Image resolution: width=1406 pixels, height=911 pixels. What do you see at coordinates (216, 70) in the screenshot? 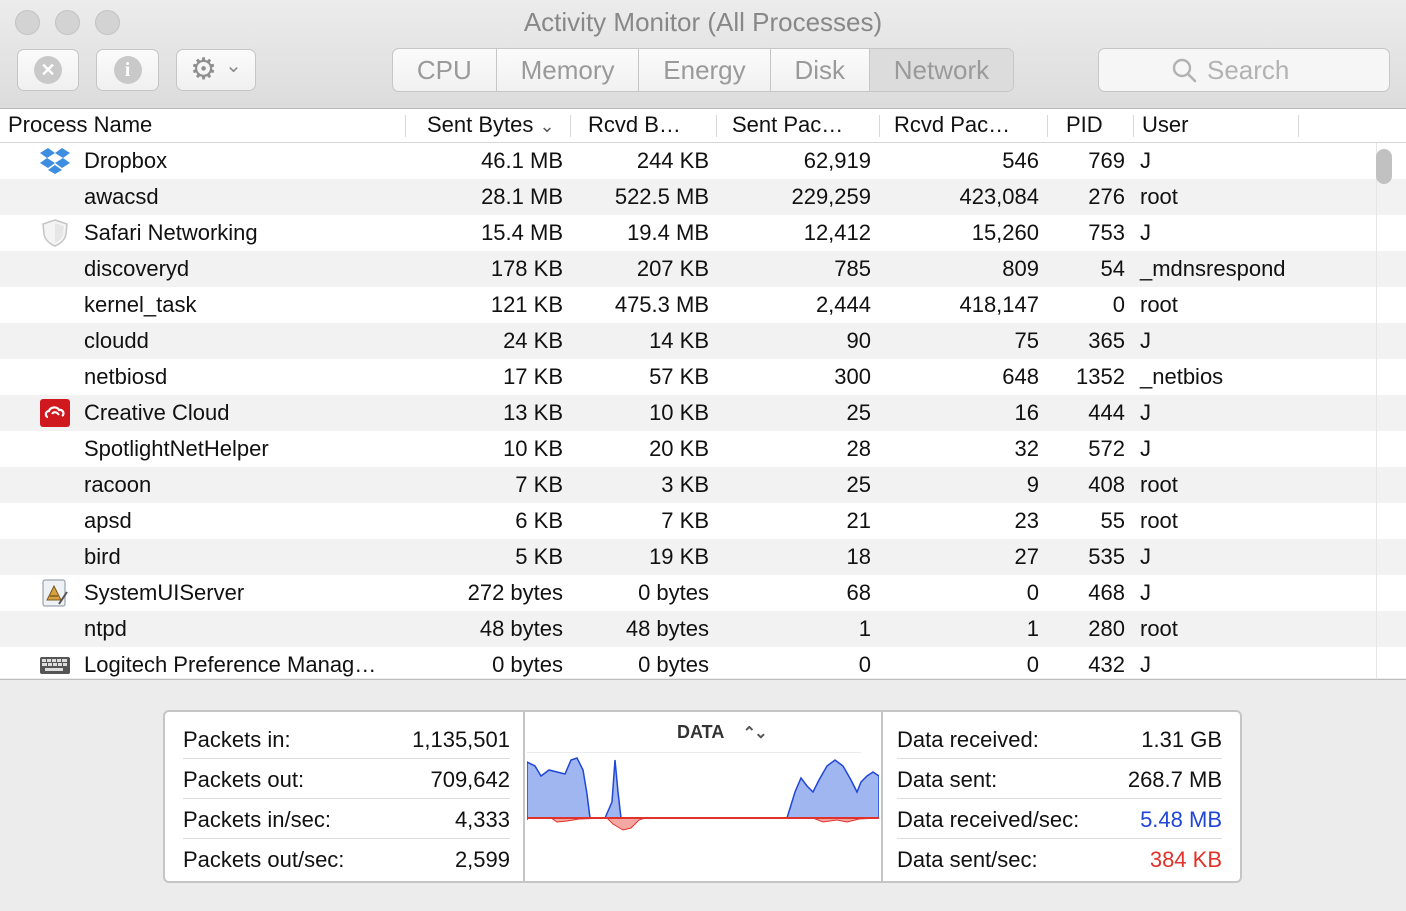
I see `action-menu-button: ⚙ ⌄` at bounding box center [216, 70].